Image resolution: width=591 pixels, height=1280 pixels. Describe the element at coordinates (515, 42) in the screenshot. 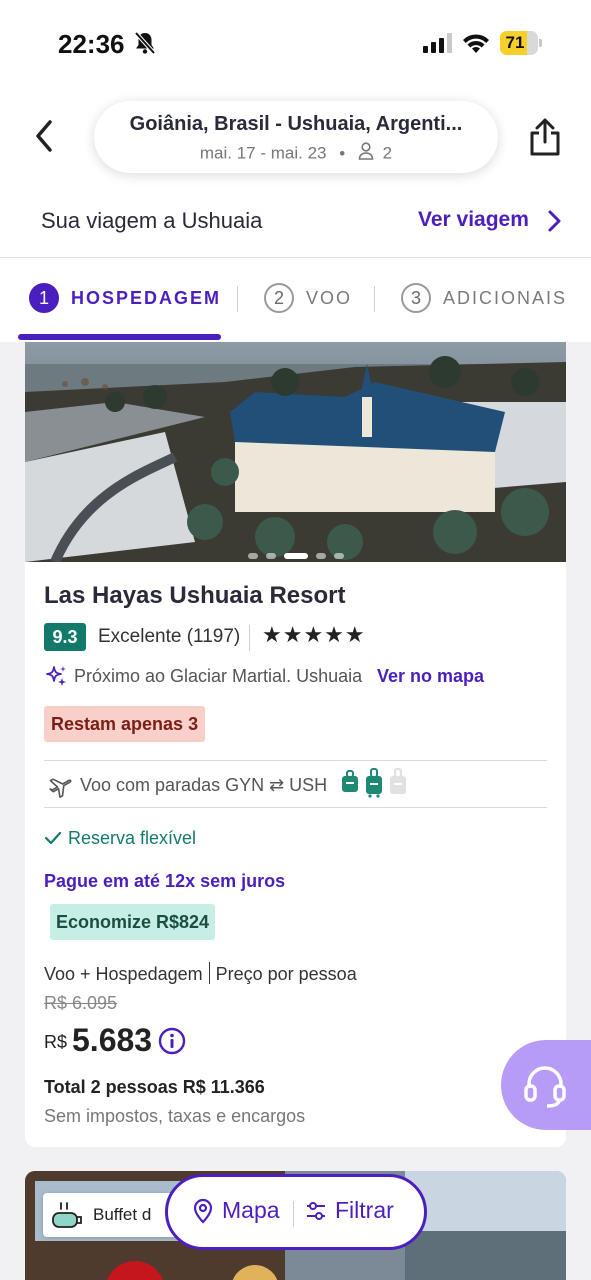

I see `battery-level: 71` at that location.